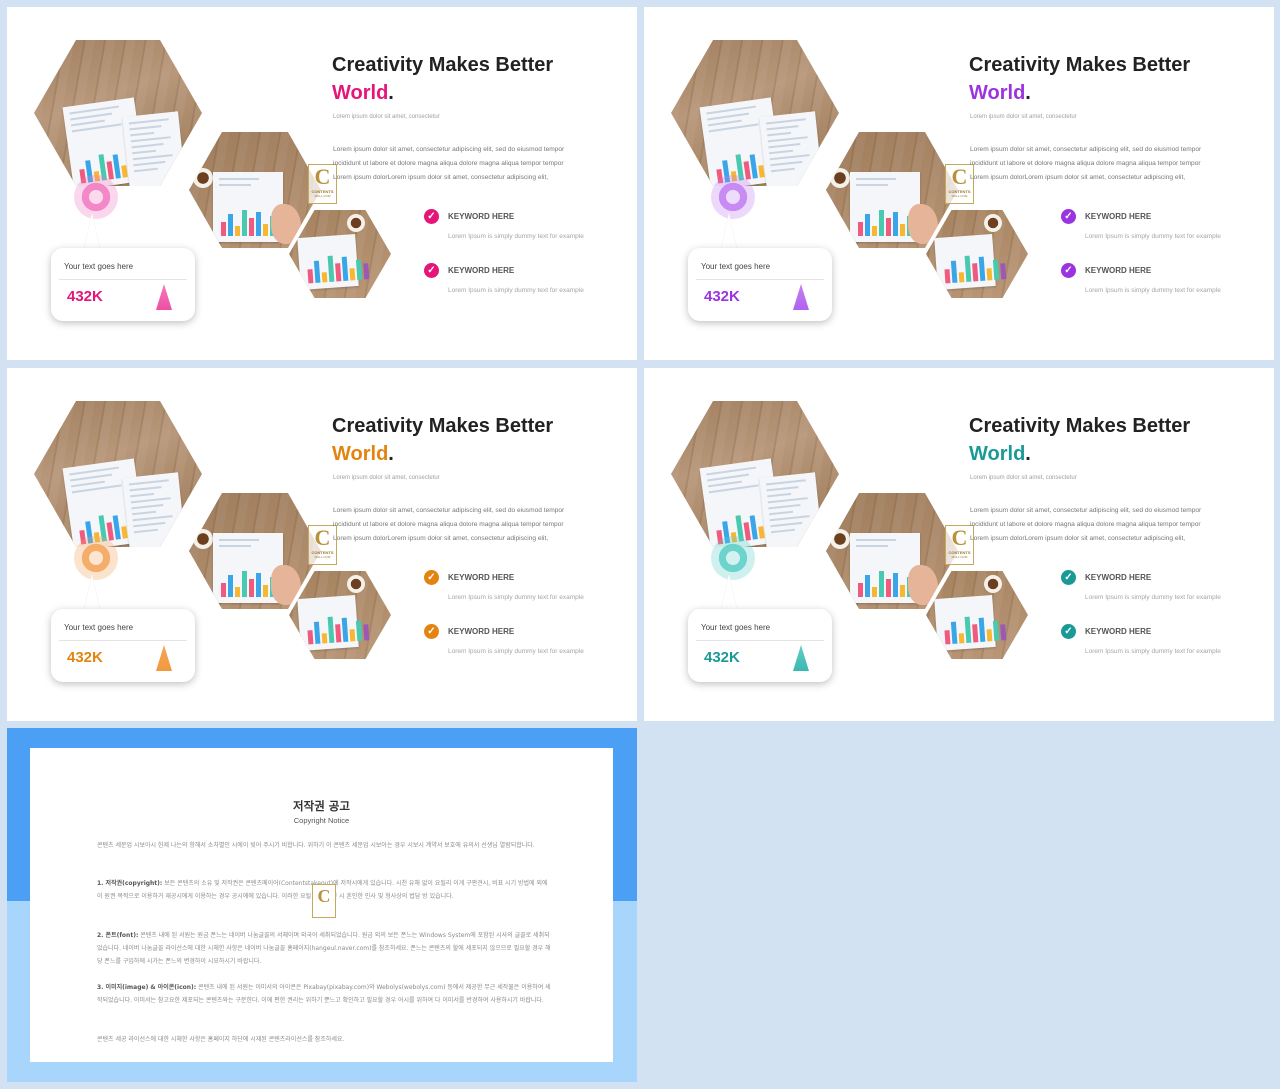  Describe the element at coordinates (977, 615) in the screenshot. I see `hexagon-photo-small` at that location.